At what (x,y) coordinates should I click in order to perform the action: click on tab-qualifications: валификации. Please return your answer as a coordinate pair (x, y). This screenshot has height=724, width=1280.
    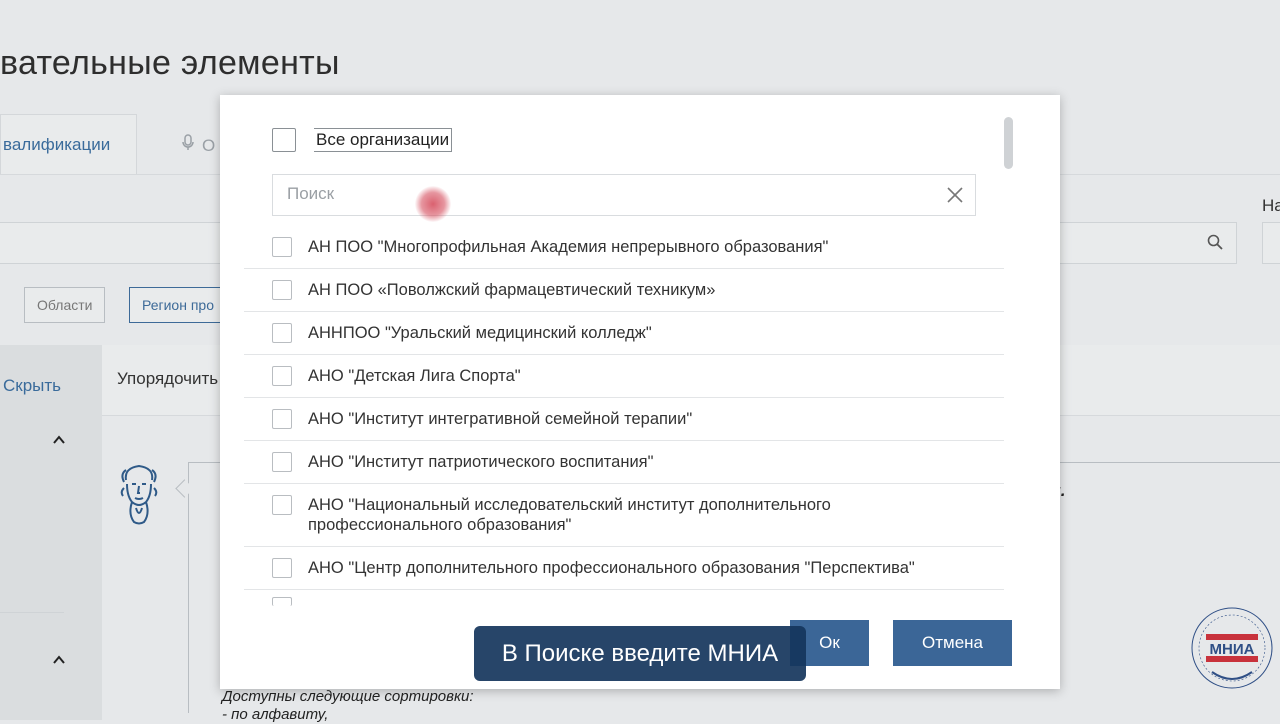
    Looking at the image, I should click on (68, 144).